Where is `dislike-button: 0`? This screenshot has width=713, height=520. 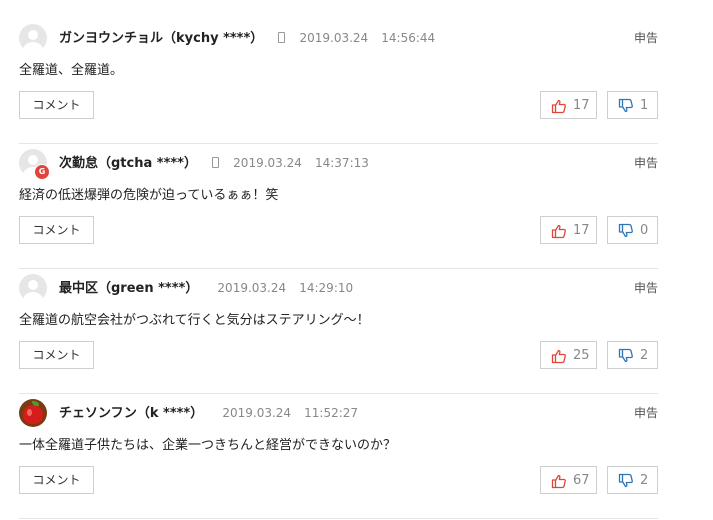
dislike-button: 0 is located at coordinates (632, 230).